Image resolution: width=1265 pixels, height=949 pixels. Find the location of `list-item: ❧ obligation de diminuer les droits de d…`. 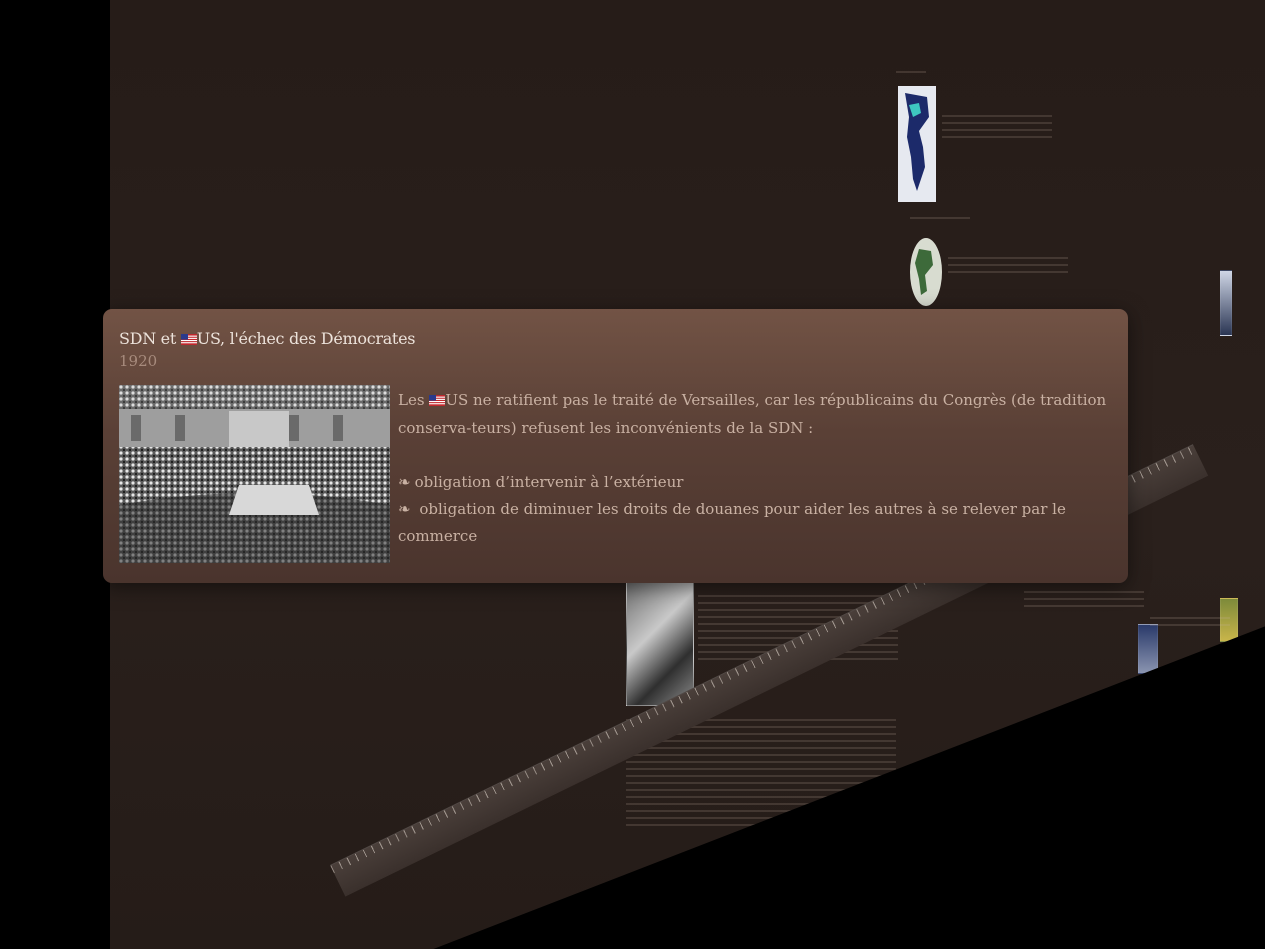

list-item: ❧ obligation de diminuer les droits de d… is located at coordinates (732, 522).